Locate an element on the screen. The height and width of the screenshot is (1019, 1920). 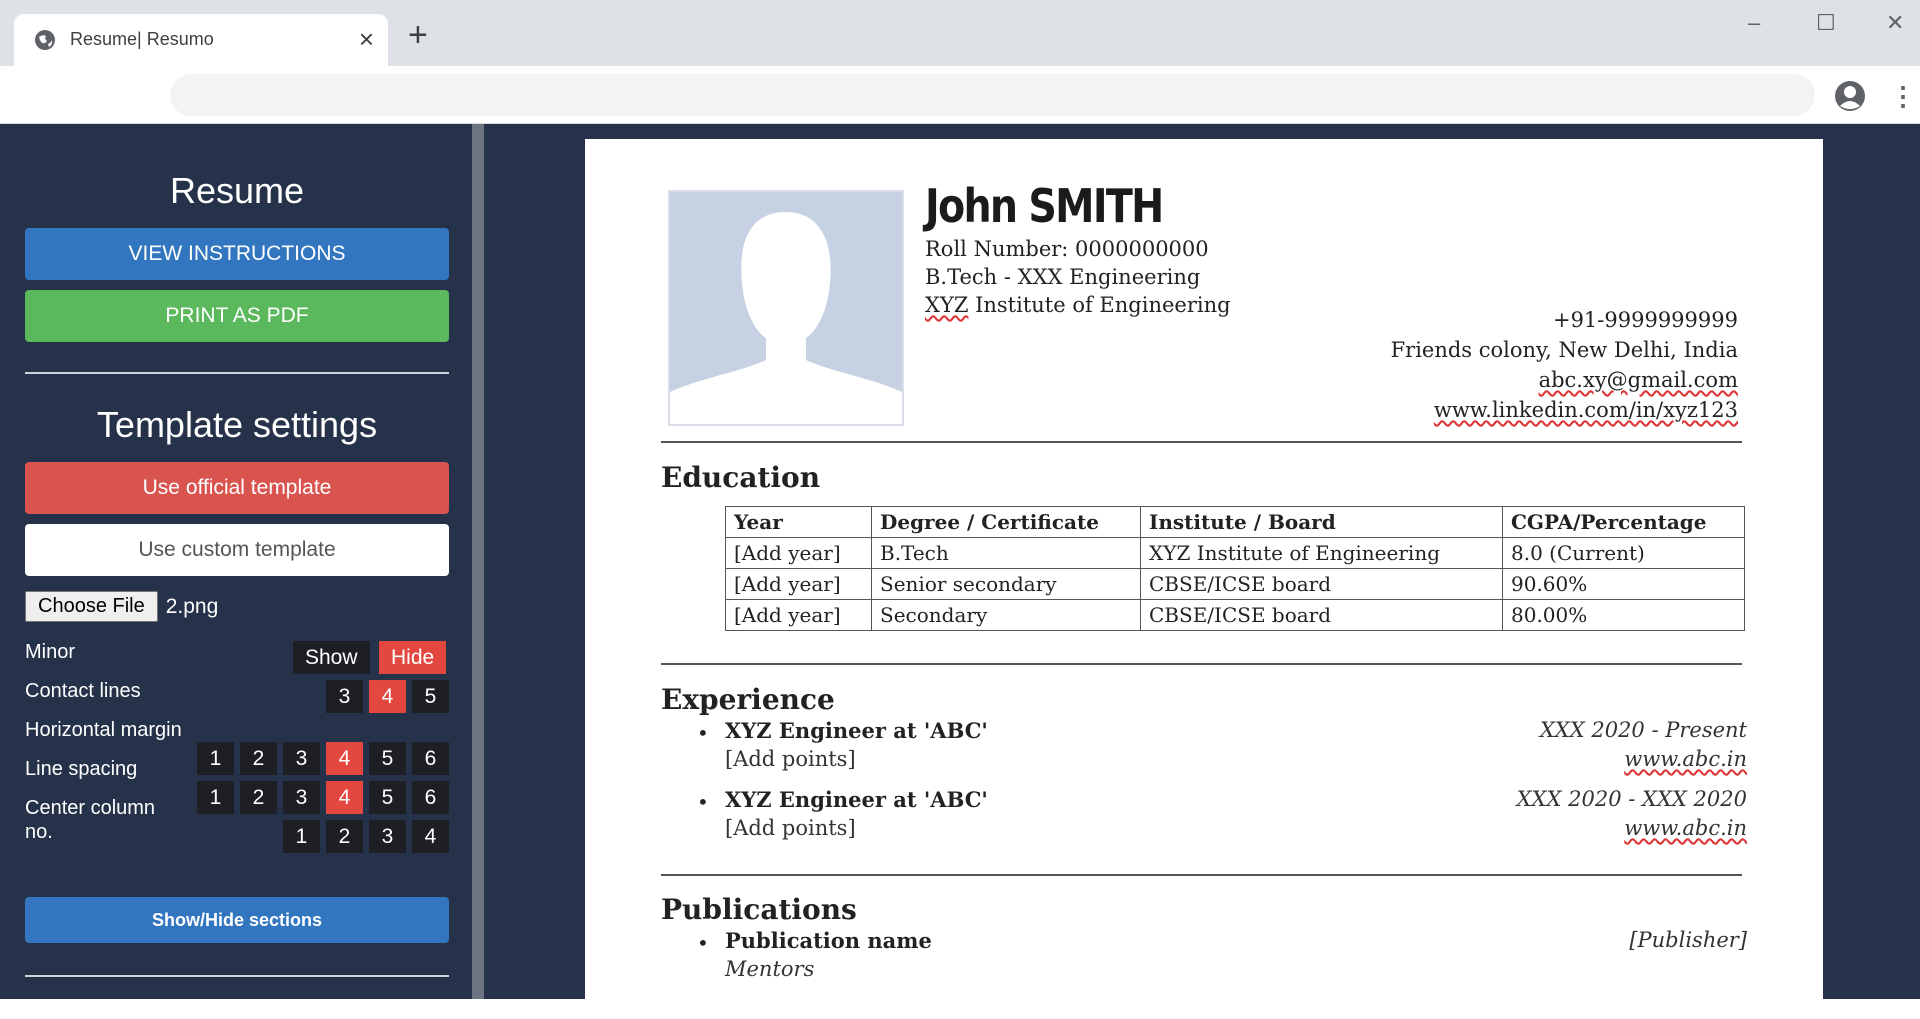
minor-show-button: Show is located at coordinates (331, 657).